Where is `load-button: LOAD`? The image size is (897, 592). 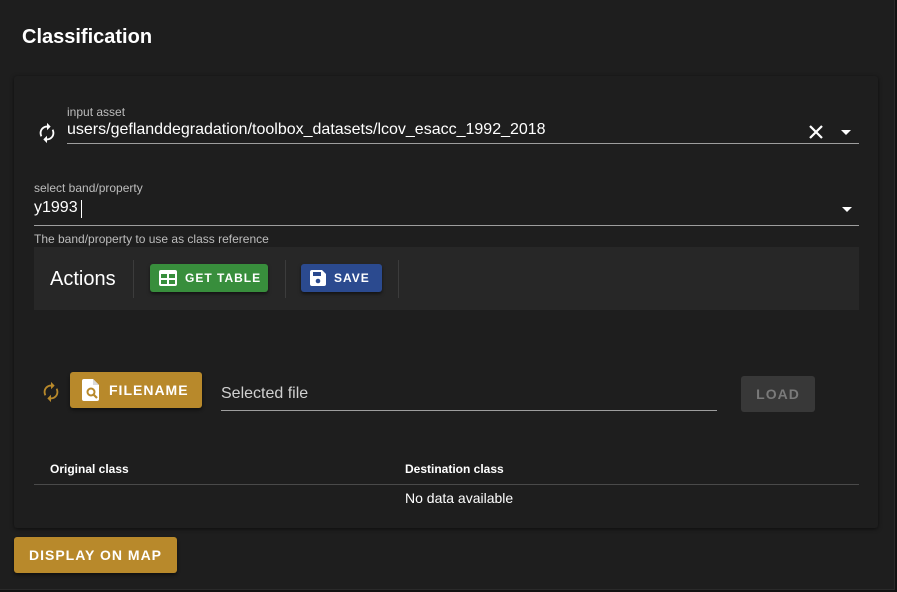 load-button: LOAD is located at coordinates (778, 394).